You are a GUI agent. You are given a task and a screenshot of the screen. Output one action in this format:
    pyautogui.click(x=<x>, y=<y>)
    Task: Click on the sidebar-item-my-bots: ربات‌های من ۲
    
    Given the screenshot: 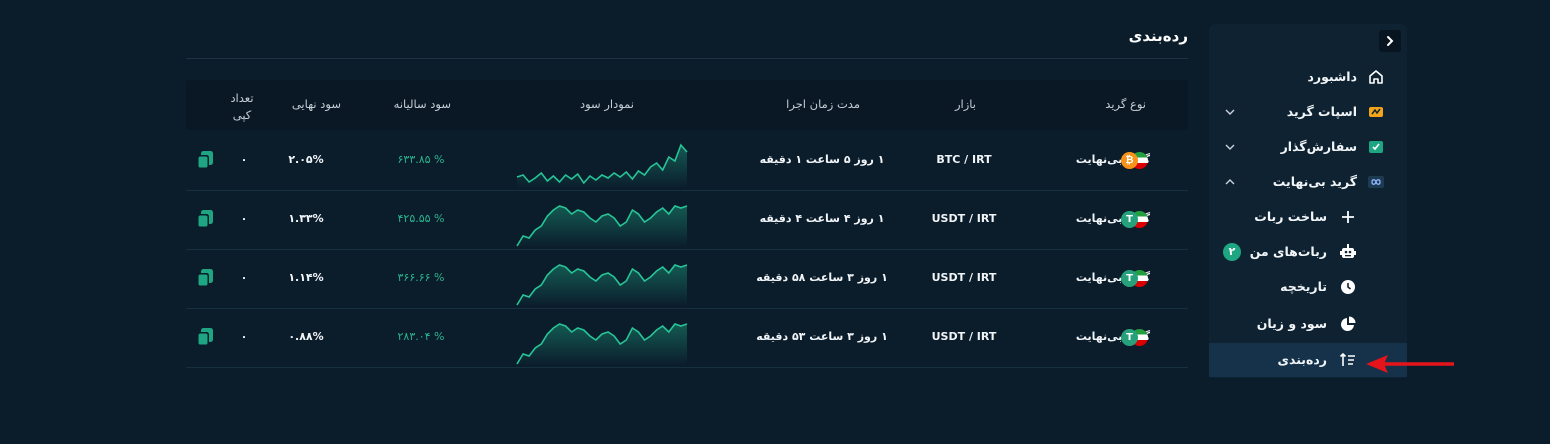 What is the action you would take?
    pyautogui.click(x=1308, y=252)
    